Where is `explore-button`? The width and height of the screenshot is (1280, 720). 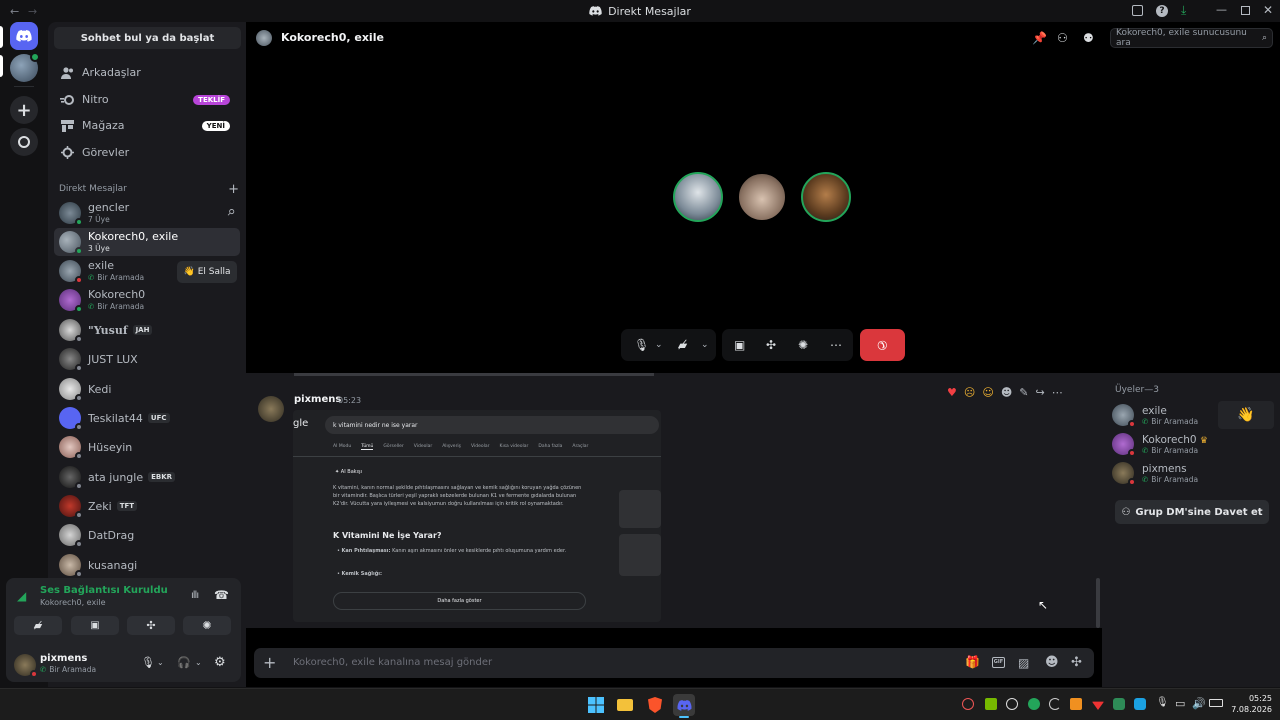 explore-button is located at coordinates (24, 142).